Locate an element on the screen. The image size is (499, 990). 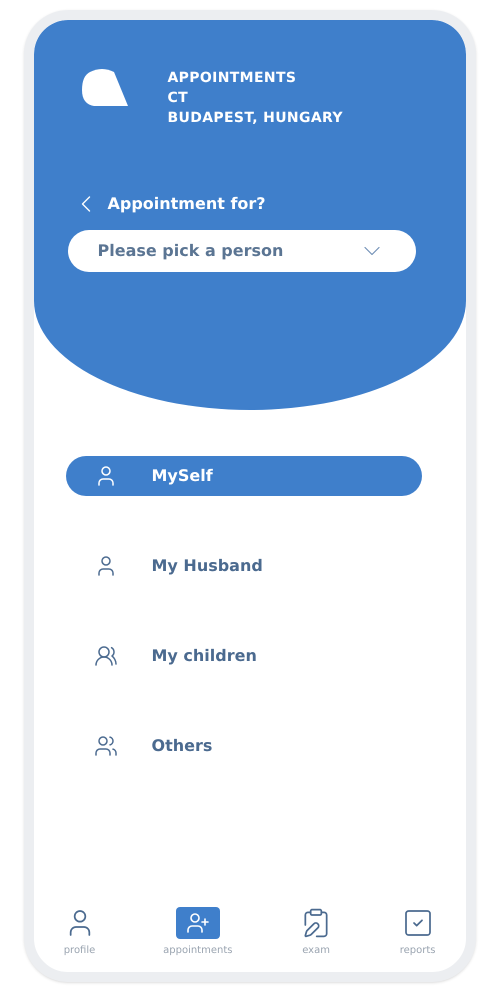
person-picker: Please pick a person is located at coordinates (242, 251).